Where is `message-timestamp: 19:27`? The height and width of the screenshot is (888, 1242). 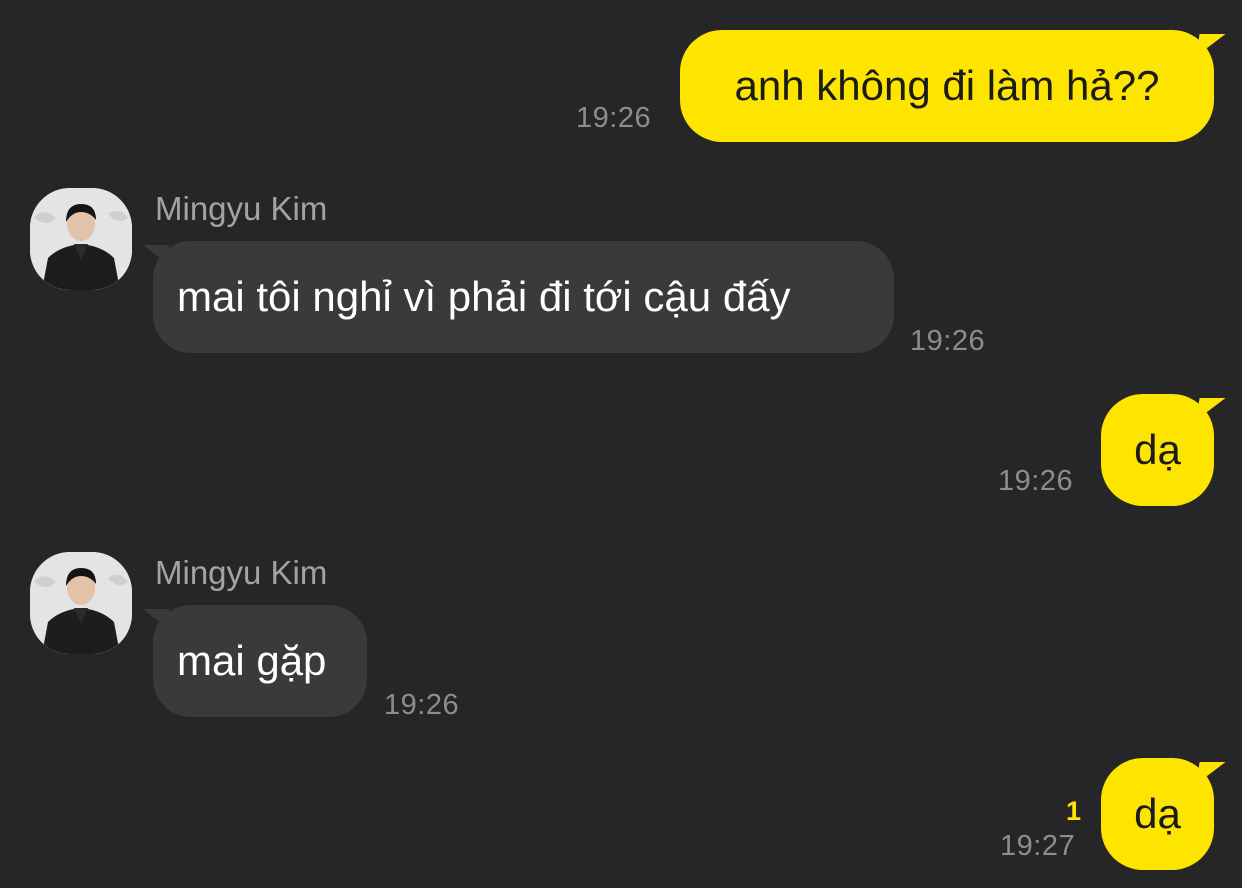 message-timestamp: 19:27 is located at coordinates (1038, 846).